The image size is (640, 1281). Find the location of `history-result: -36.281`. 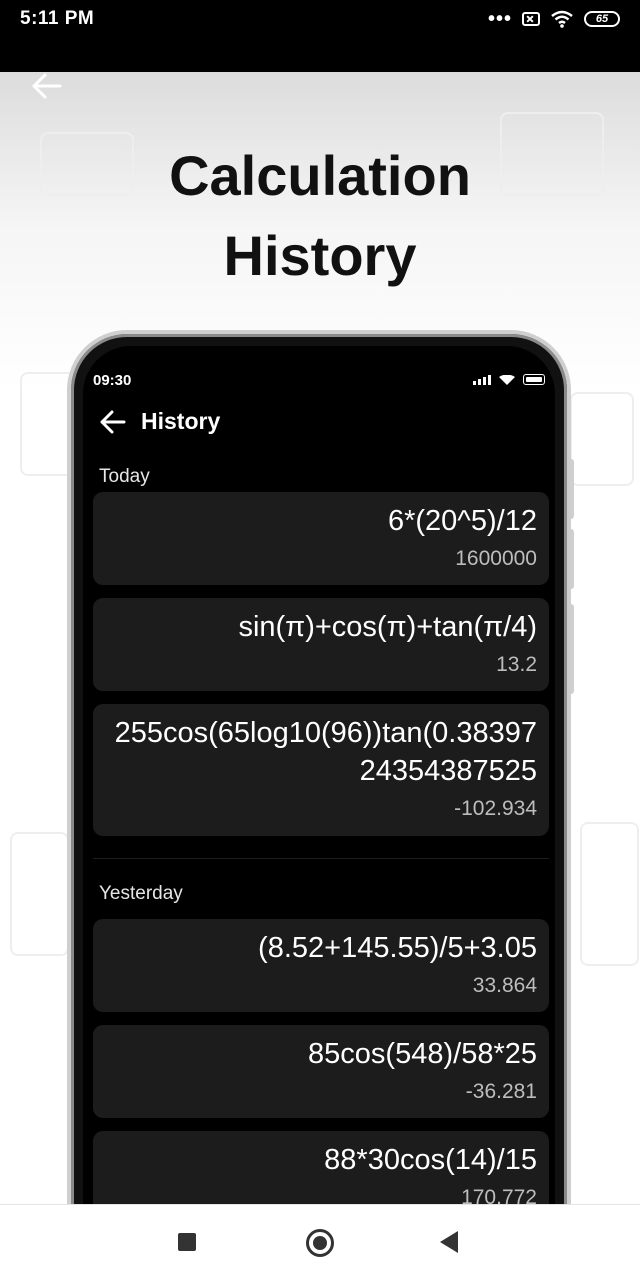

history-result: -36.281 is located at coordinates (501, 1091).